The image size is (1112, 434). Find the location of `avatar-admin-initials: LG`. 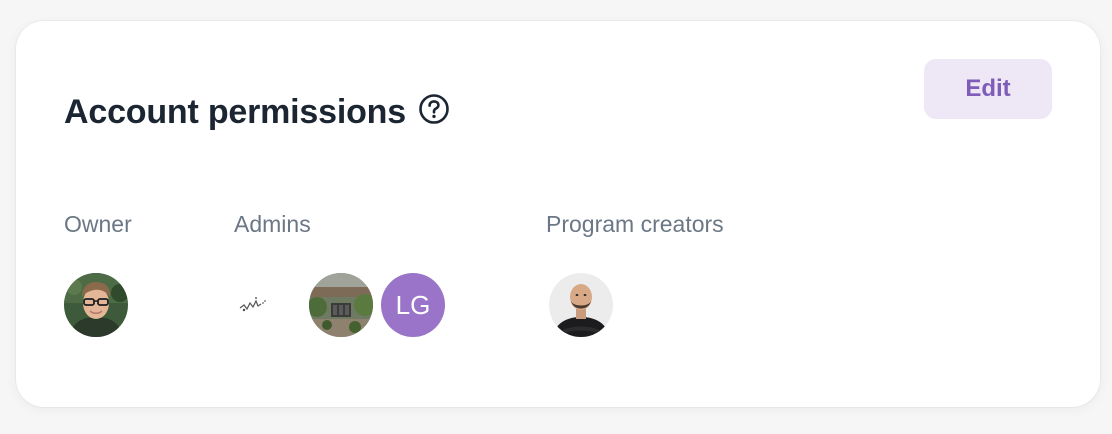

avatar-admin-initials: LG is located at coordinates (413, 305).